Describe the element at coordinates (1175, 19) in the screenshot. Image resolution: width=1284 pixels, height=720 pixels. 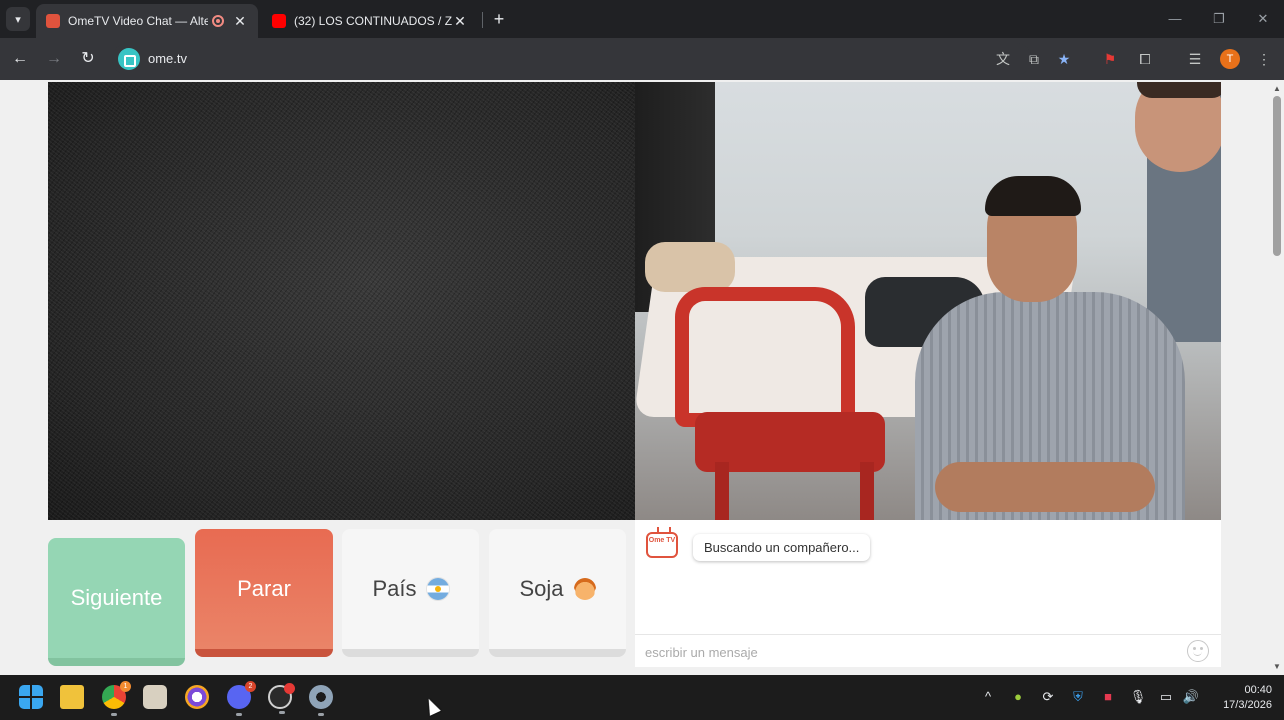
I see `minimize-button: —` at that location.